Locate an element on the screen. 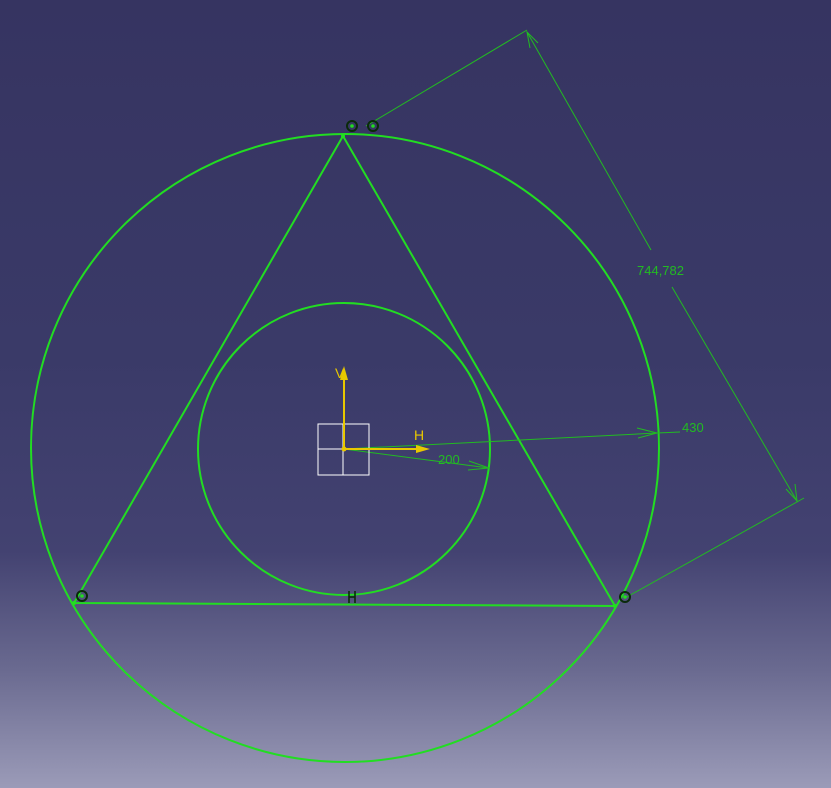  inner-radius-value: 200 is located at coordinates (449, 459).